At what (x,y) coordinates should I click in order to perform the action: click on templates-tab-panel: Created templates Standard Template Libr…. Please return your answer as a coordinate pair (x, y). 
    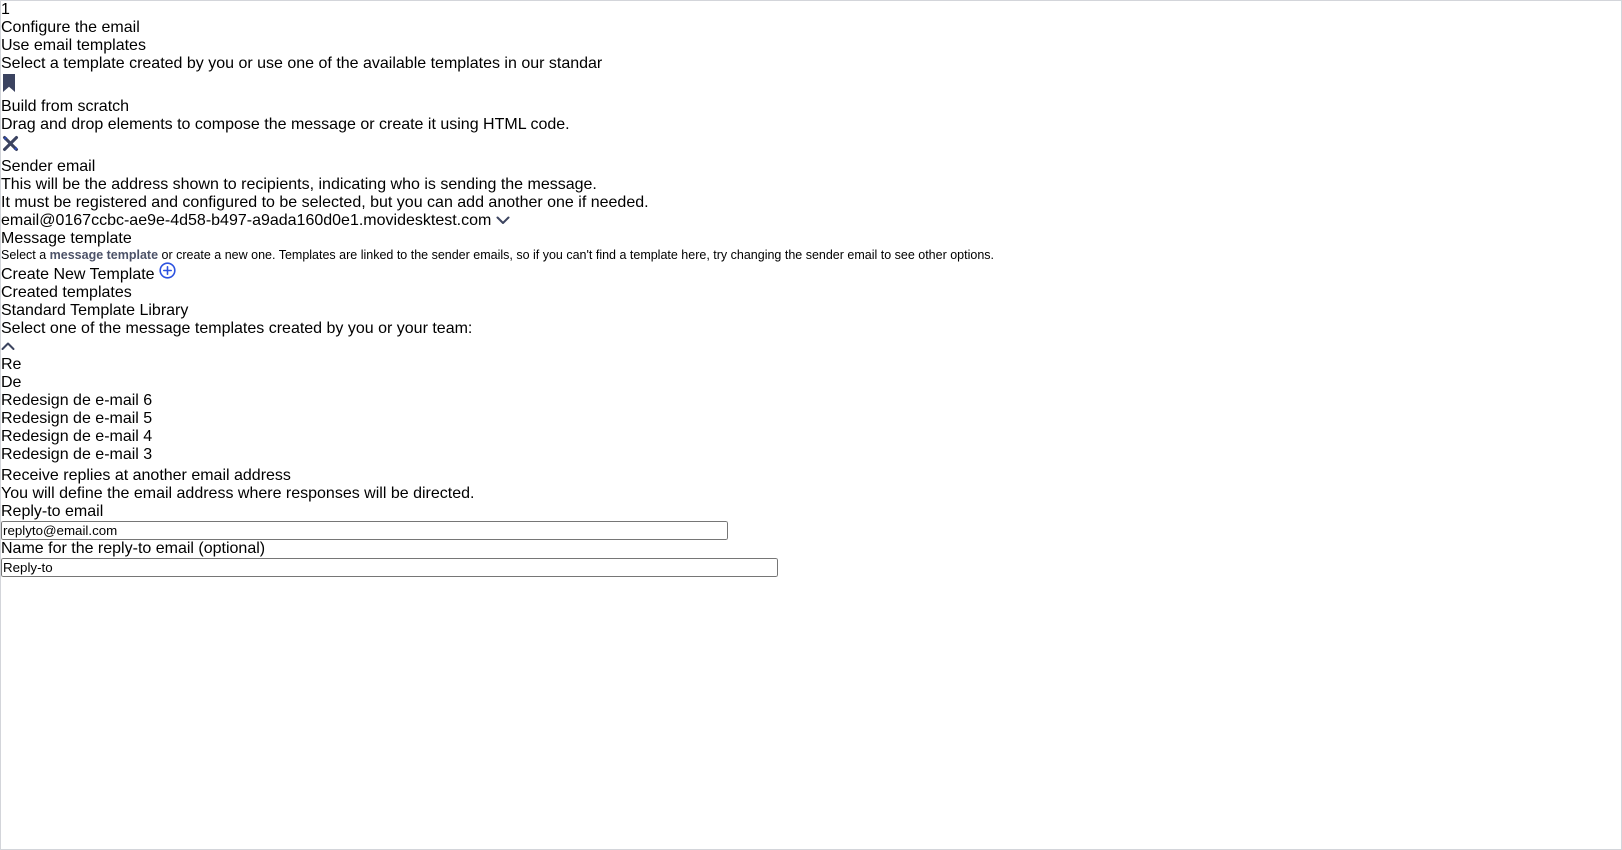
    Looking at the image, I should click on (811, 320).